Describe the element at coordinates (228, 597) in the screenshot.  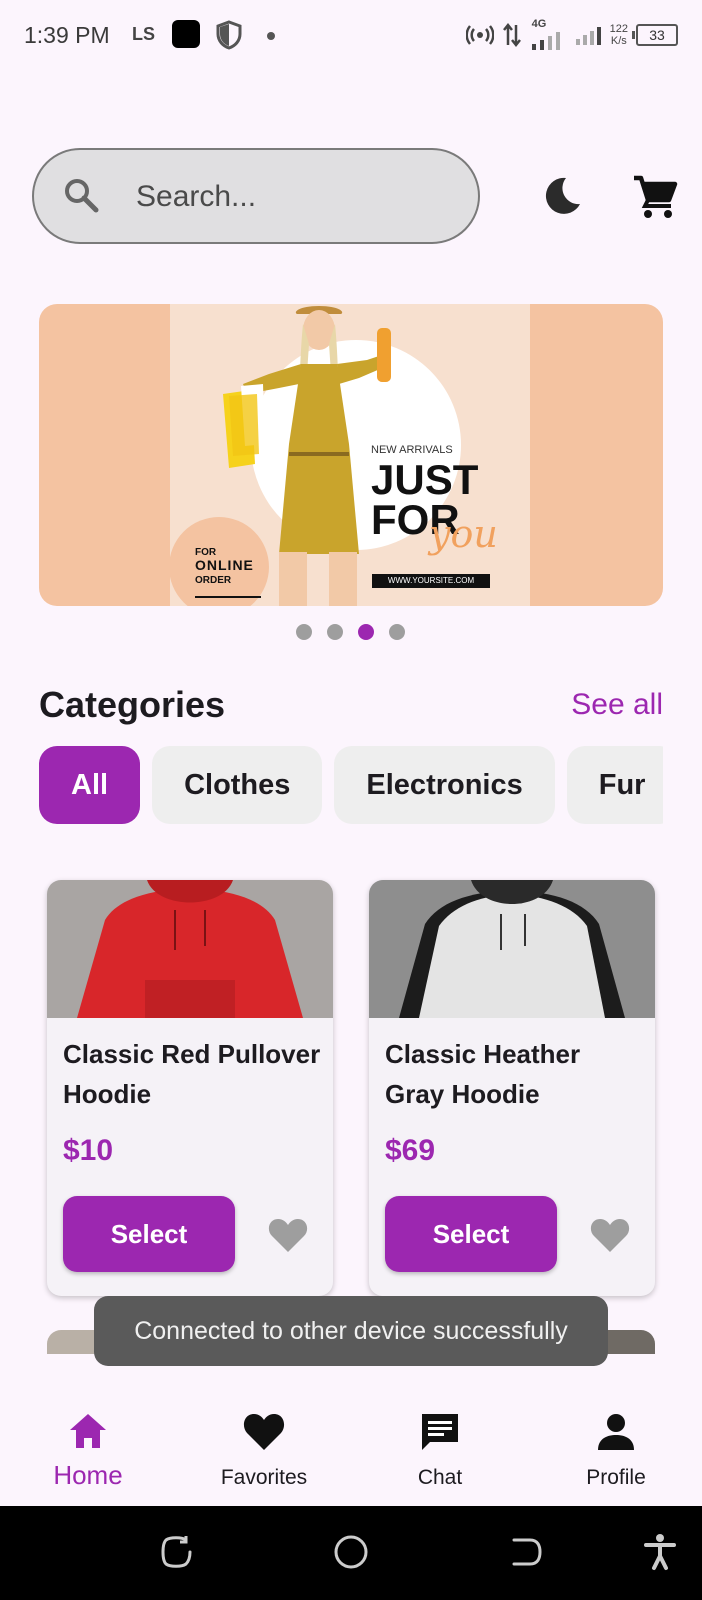
I see `banner-divider` at that location.